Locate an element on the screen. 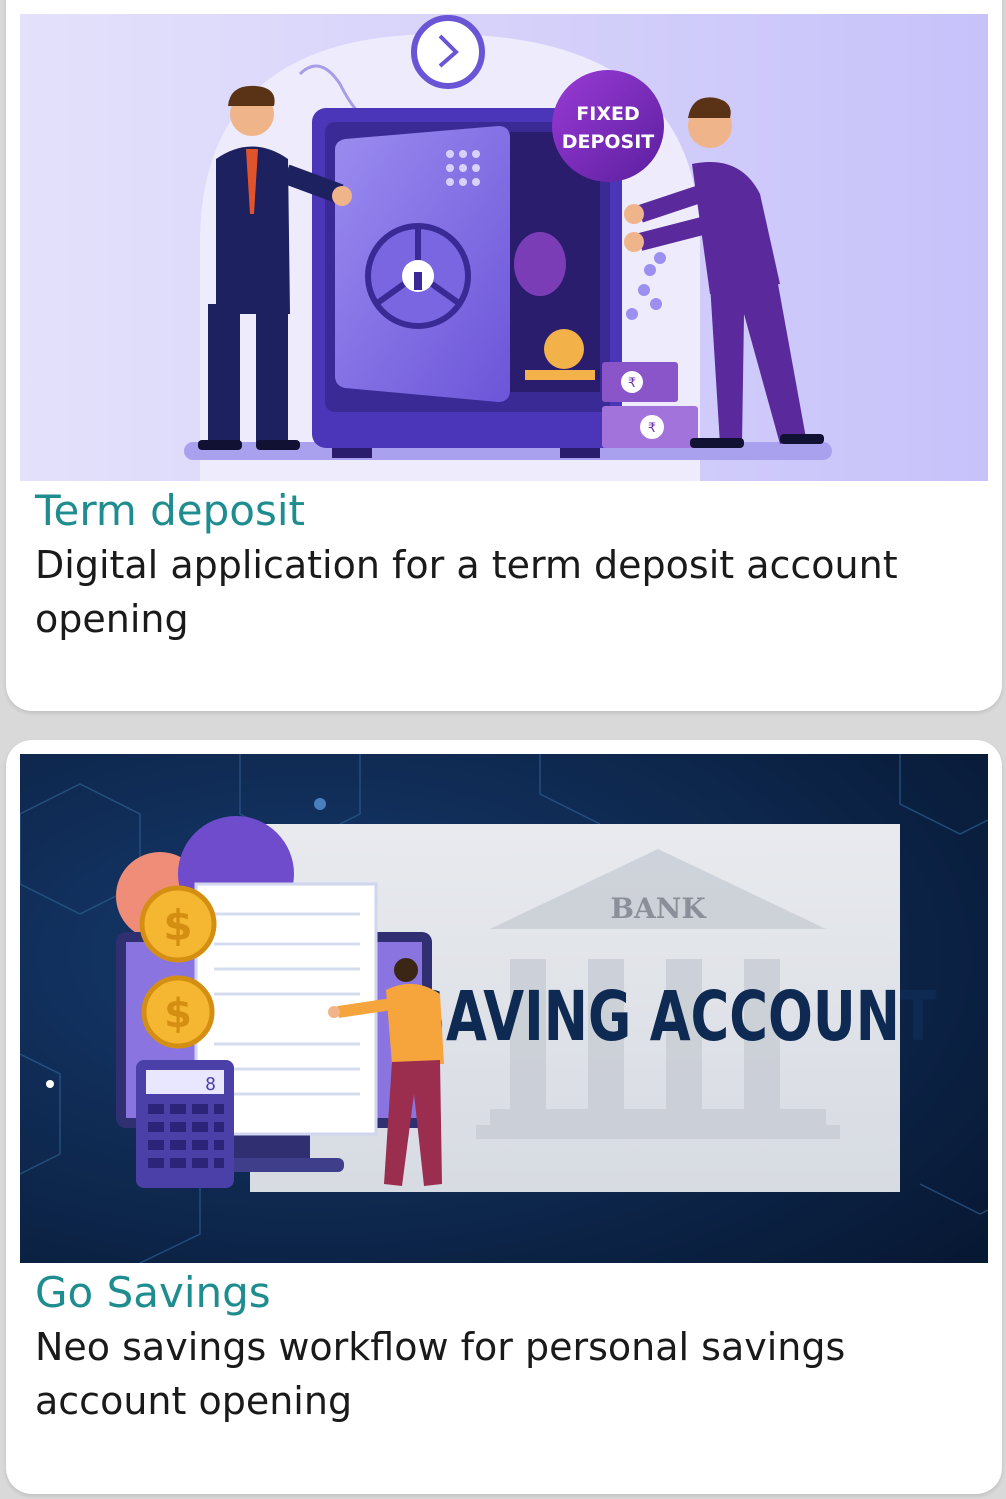  fixed-deposit-badge-line2: DEPOSIT is located at coordinates (608, 142).